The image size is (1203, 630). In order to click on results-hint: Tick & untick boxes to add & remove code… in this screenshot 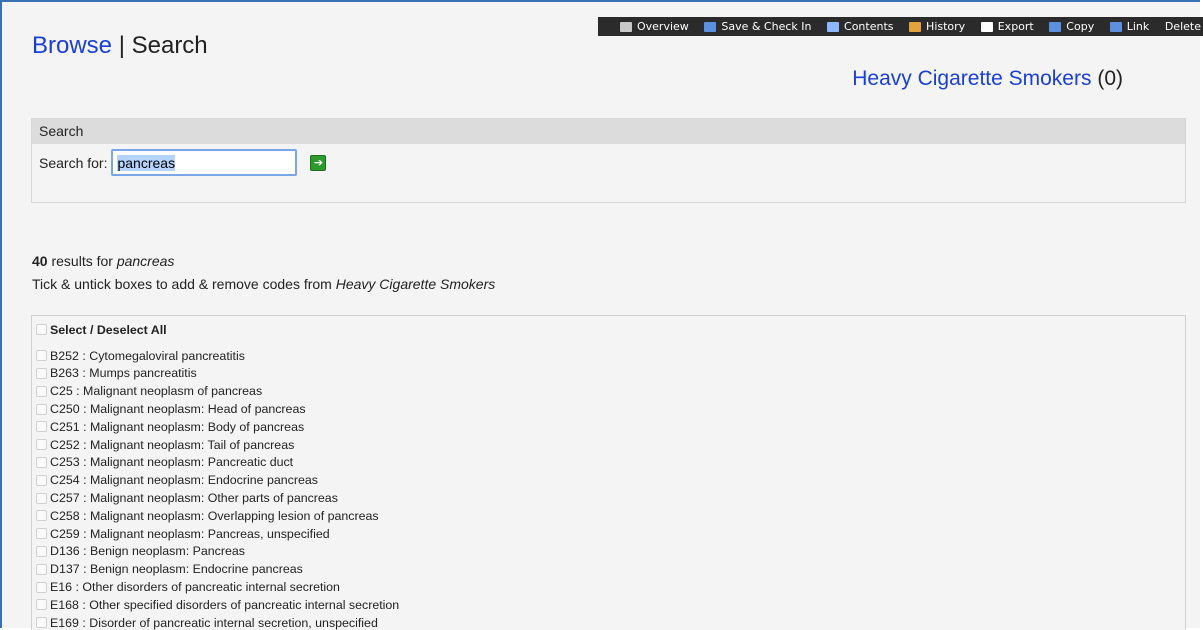, I will do `click(263, 284)`.